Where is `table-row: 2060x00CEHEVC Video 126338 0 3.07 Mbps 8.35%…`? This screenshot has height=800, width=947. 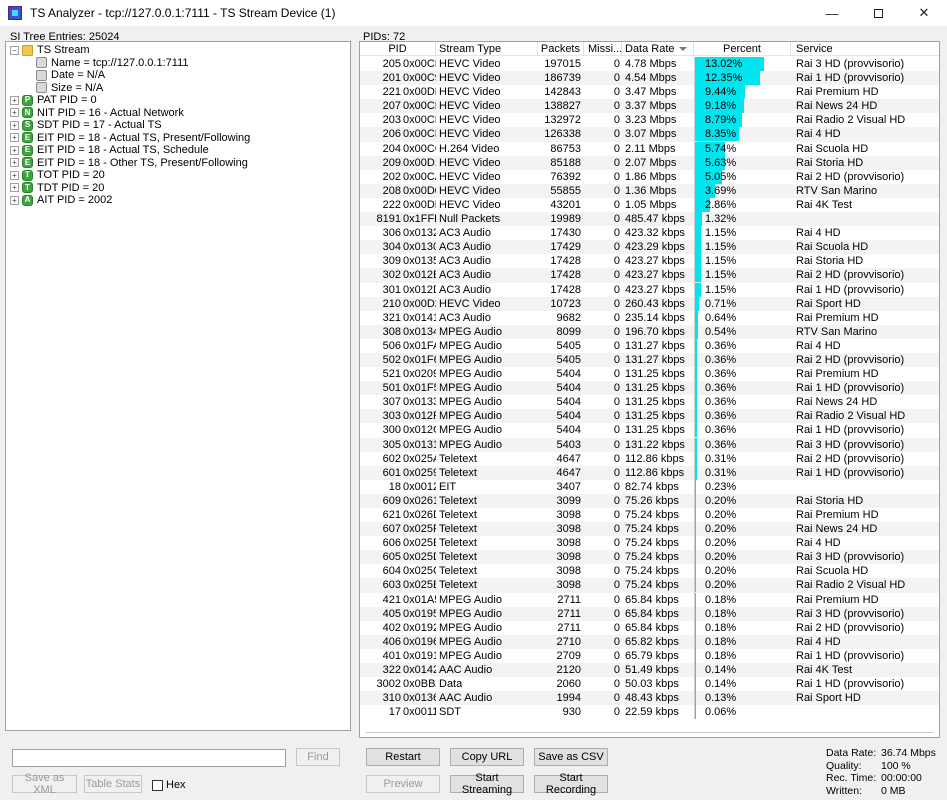
table-row: 2060x00CEHEVC Video 126338 0 3.07 Mbps 8.35%… is located at coordinates (649, 134).